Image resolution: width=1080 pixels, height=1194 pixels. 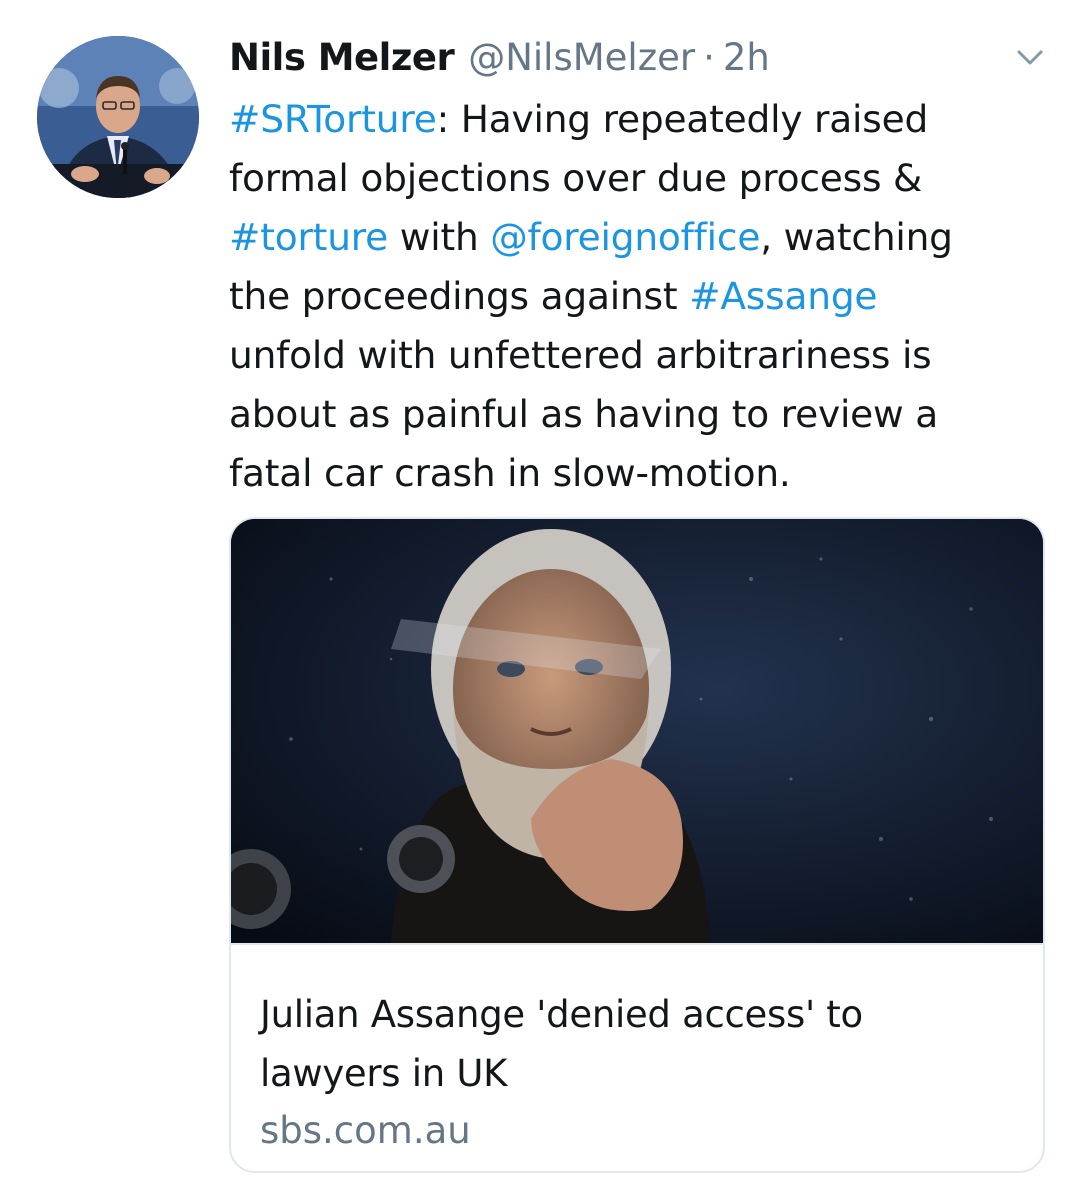 What do you see at coordinates (783, 296) in the screenshot?
I see `hashtag-link: #Assange` at bounding box center [783, 296].